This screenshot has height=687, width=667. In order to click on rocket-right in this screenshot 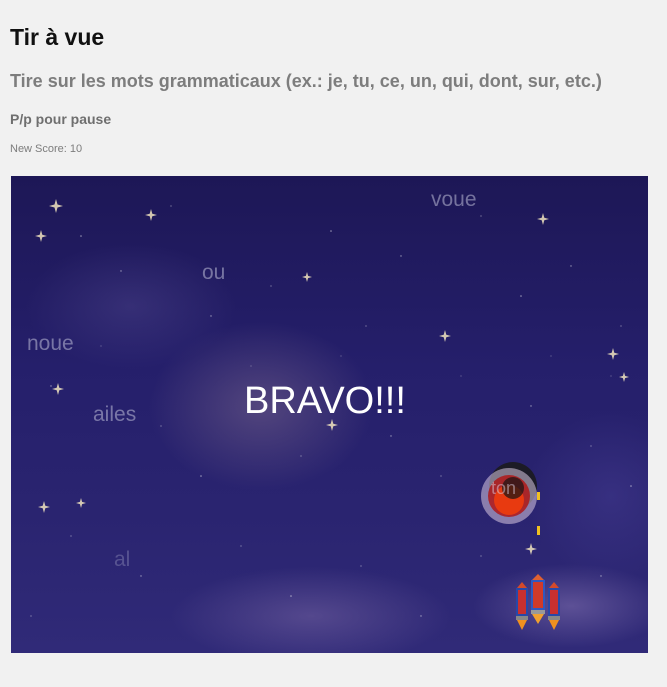, I will do `click(554, 606)`.